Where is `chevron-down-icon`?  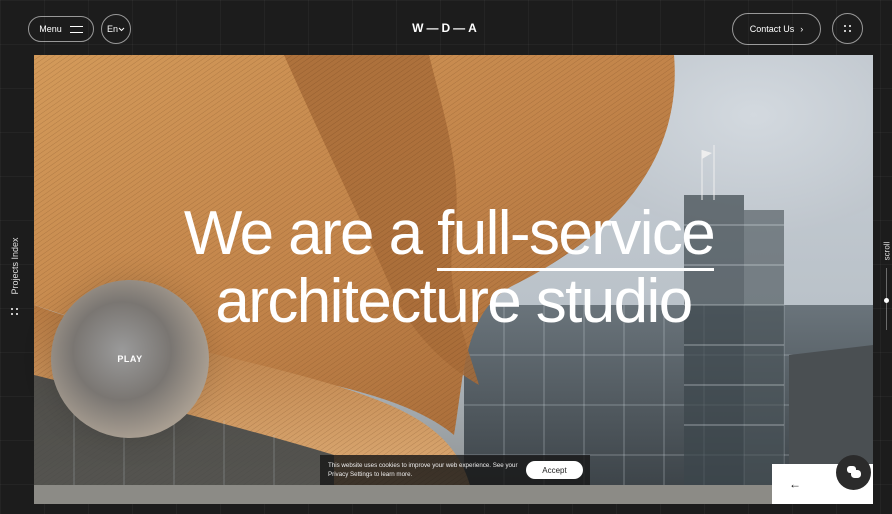 chevron-down-icon is located at coordinates (121, 29).